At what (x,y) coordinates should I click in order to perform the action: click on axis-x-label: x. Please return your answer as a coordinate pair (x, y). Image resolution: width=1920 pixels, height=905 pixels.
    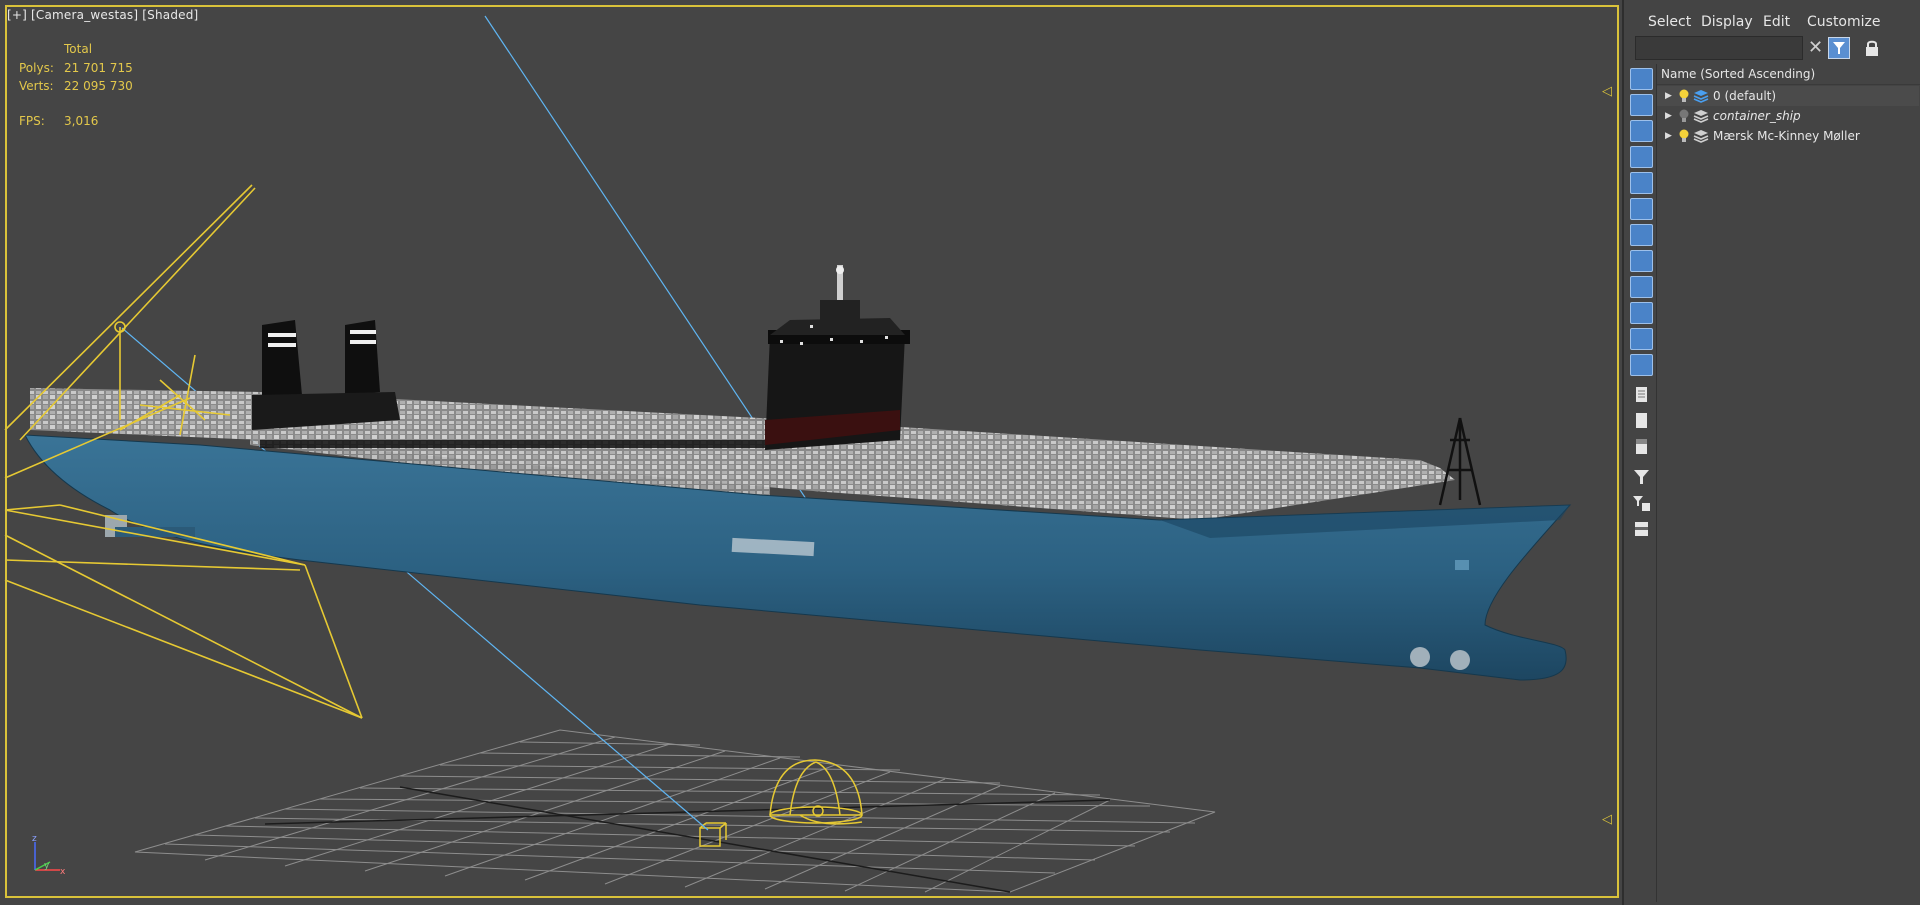
    Looking at the image, I should click on (63, 872).